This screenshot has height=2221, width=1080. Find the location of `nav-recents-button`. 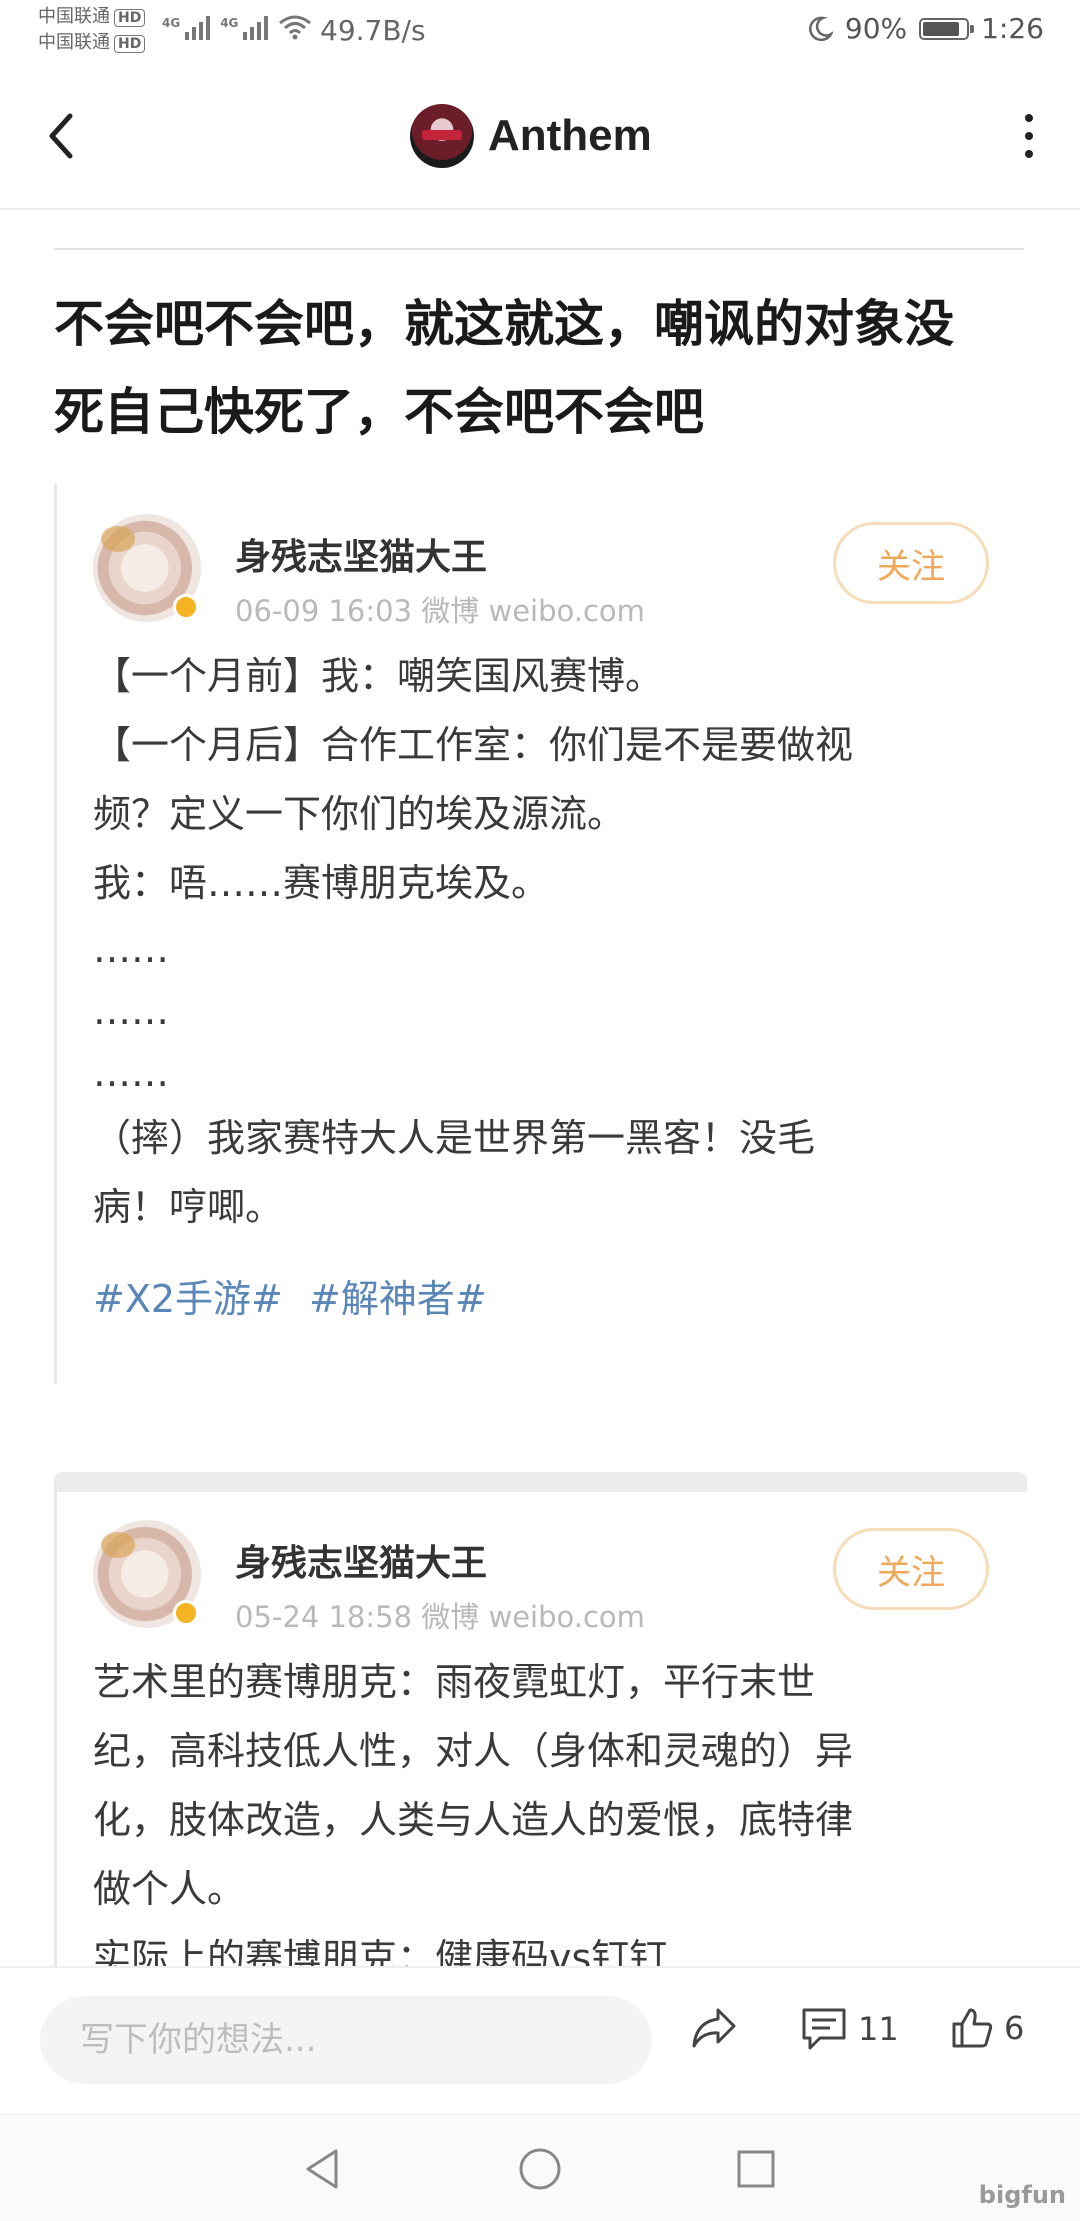

nav-recents-button is located at coordinates (756, 2169).